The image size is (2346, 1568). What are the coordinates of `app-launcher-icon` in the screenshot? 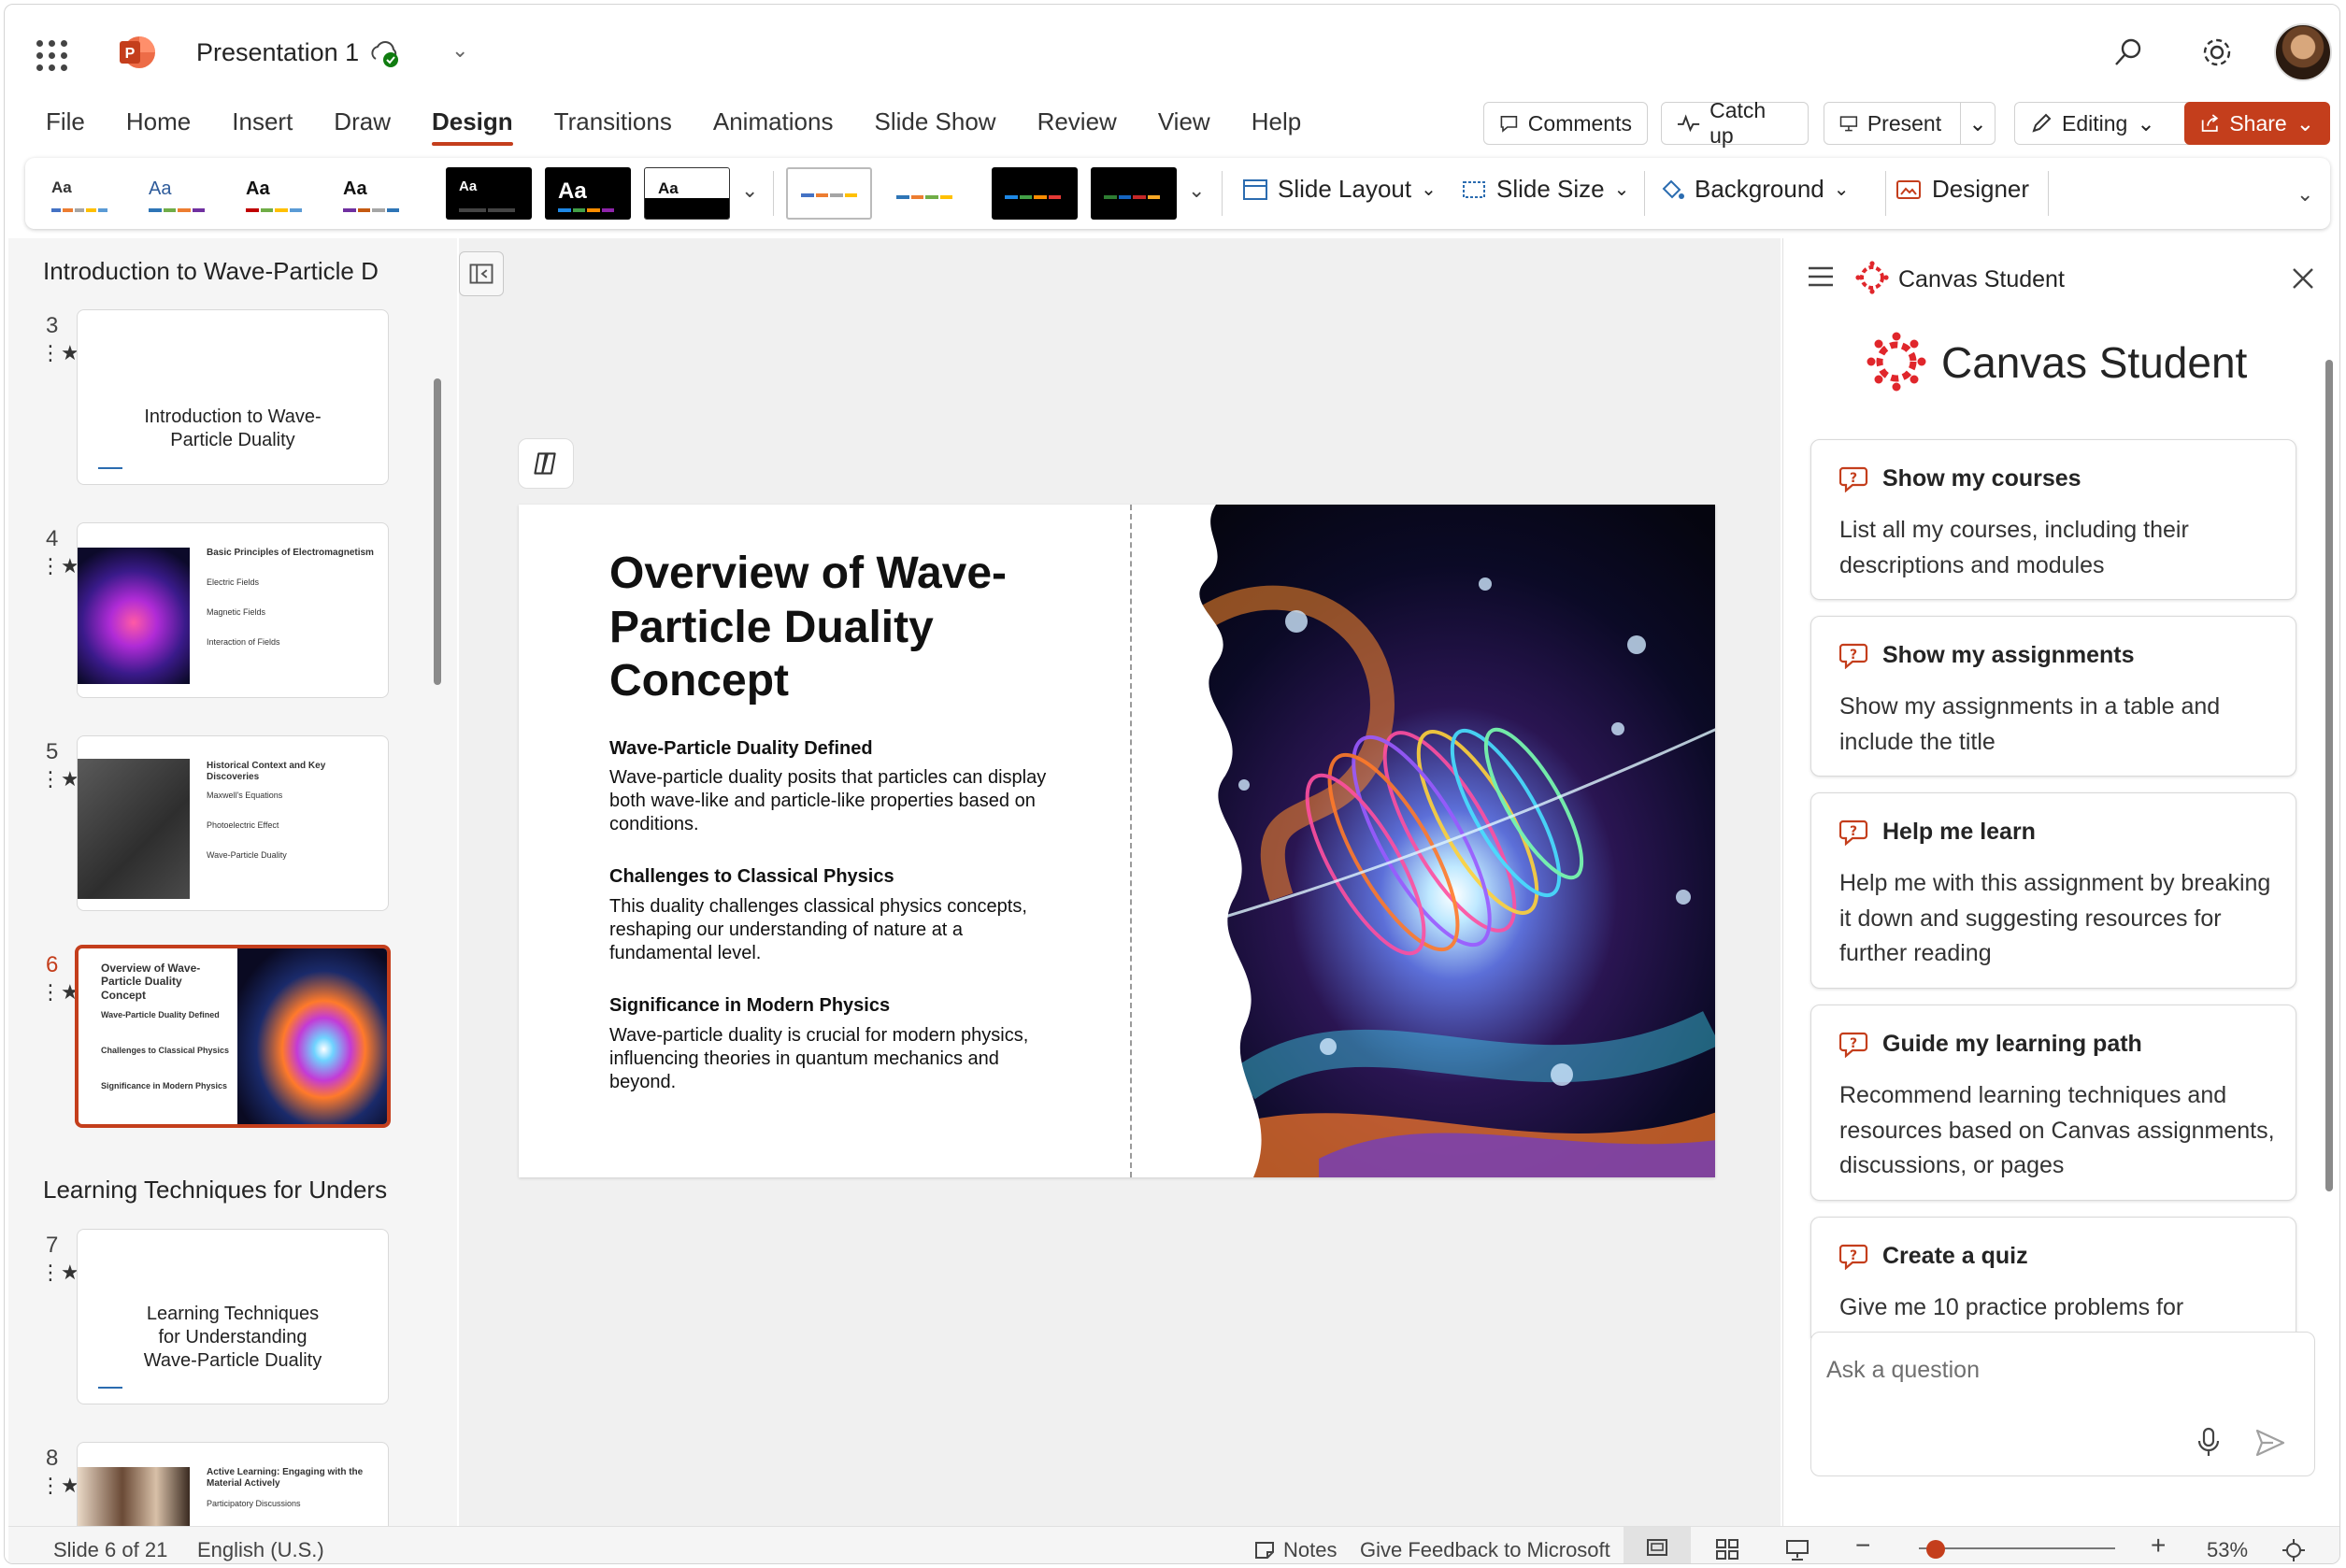 It's located at (52, 56).